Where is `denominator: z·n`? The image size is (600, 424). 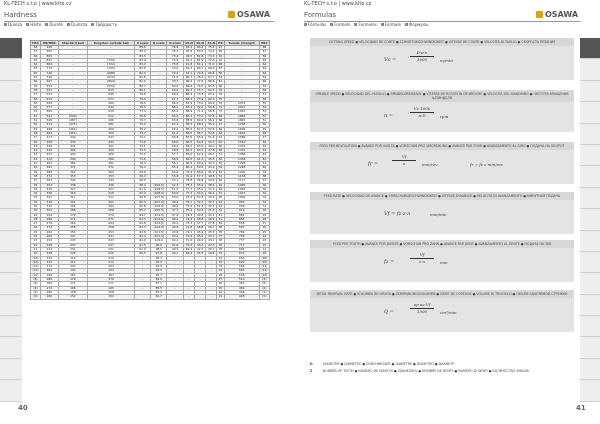 denominator: z·n is located at coordinates (422, 262).